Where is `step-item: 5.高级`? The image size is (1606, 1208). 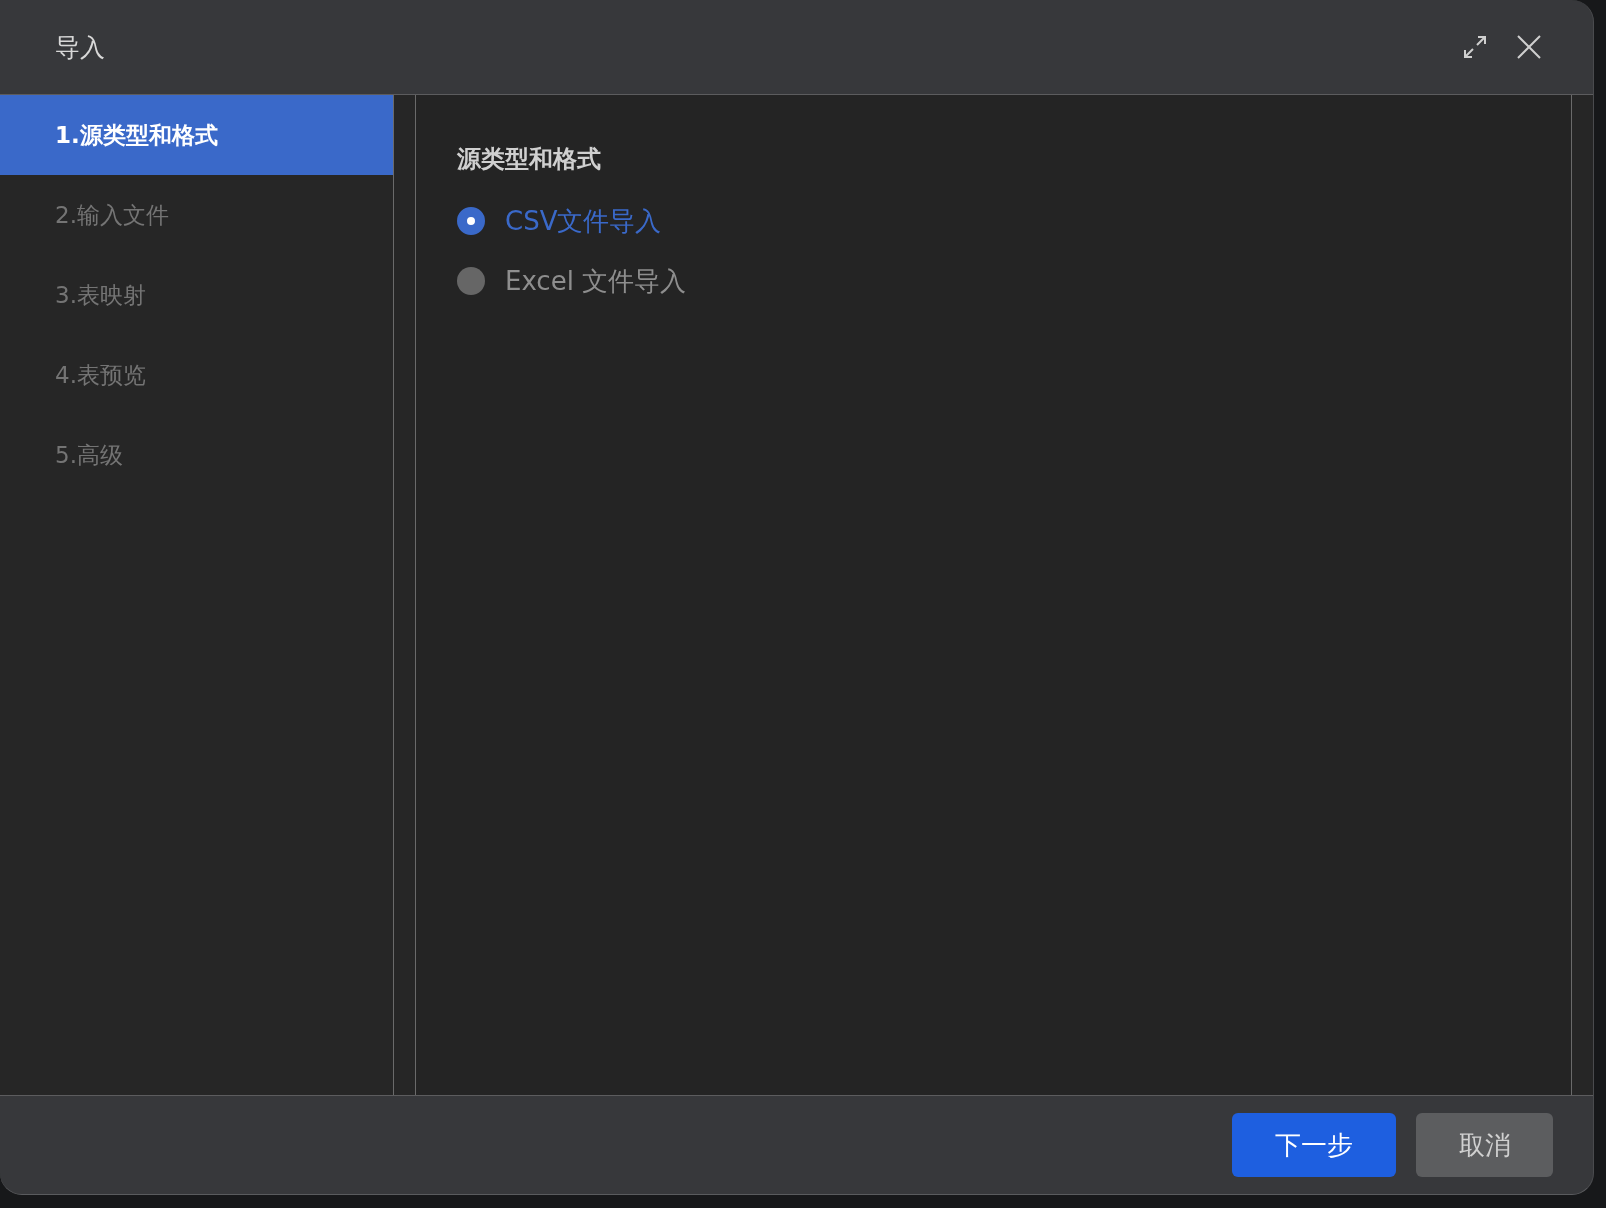 step-item: 5.高级 is located at coordinates (196, 455).